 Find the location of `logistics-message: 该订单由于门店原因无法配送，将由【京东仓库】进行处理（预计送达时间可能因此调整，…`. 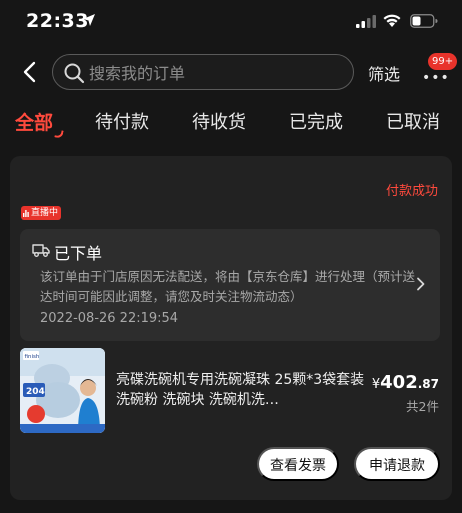

logistics-message: 该订单由于门店原因无法配送，将由【京东仓库】进行处理（预计送达时间可能因此调整，… is located at coordinates (228, 286).